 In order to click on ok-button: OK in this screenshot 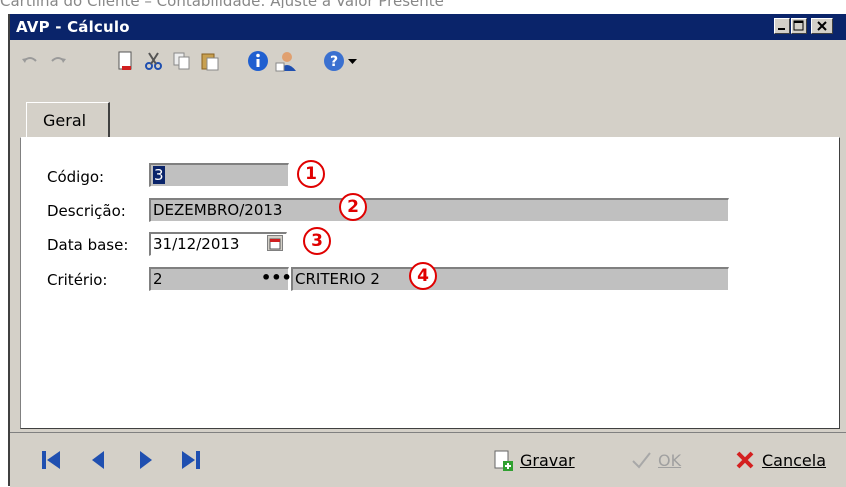, I will do `click(655, 460)`.